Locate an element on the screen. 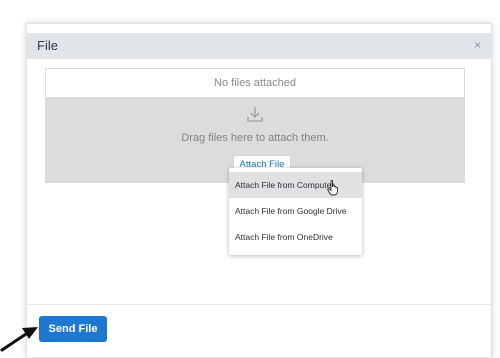 The image size is (500, 358). pointer-arrow-icon is located at coordinates (19, 339).